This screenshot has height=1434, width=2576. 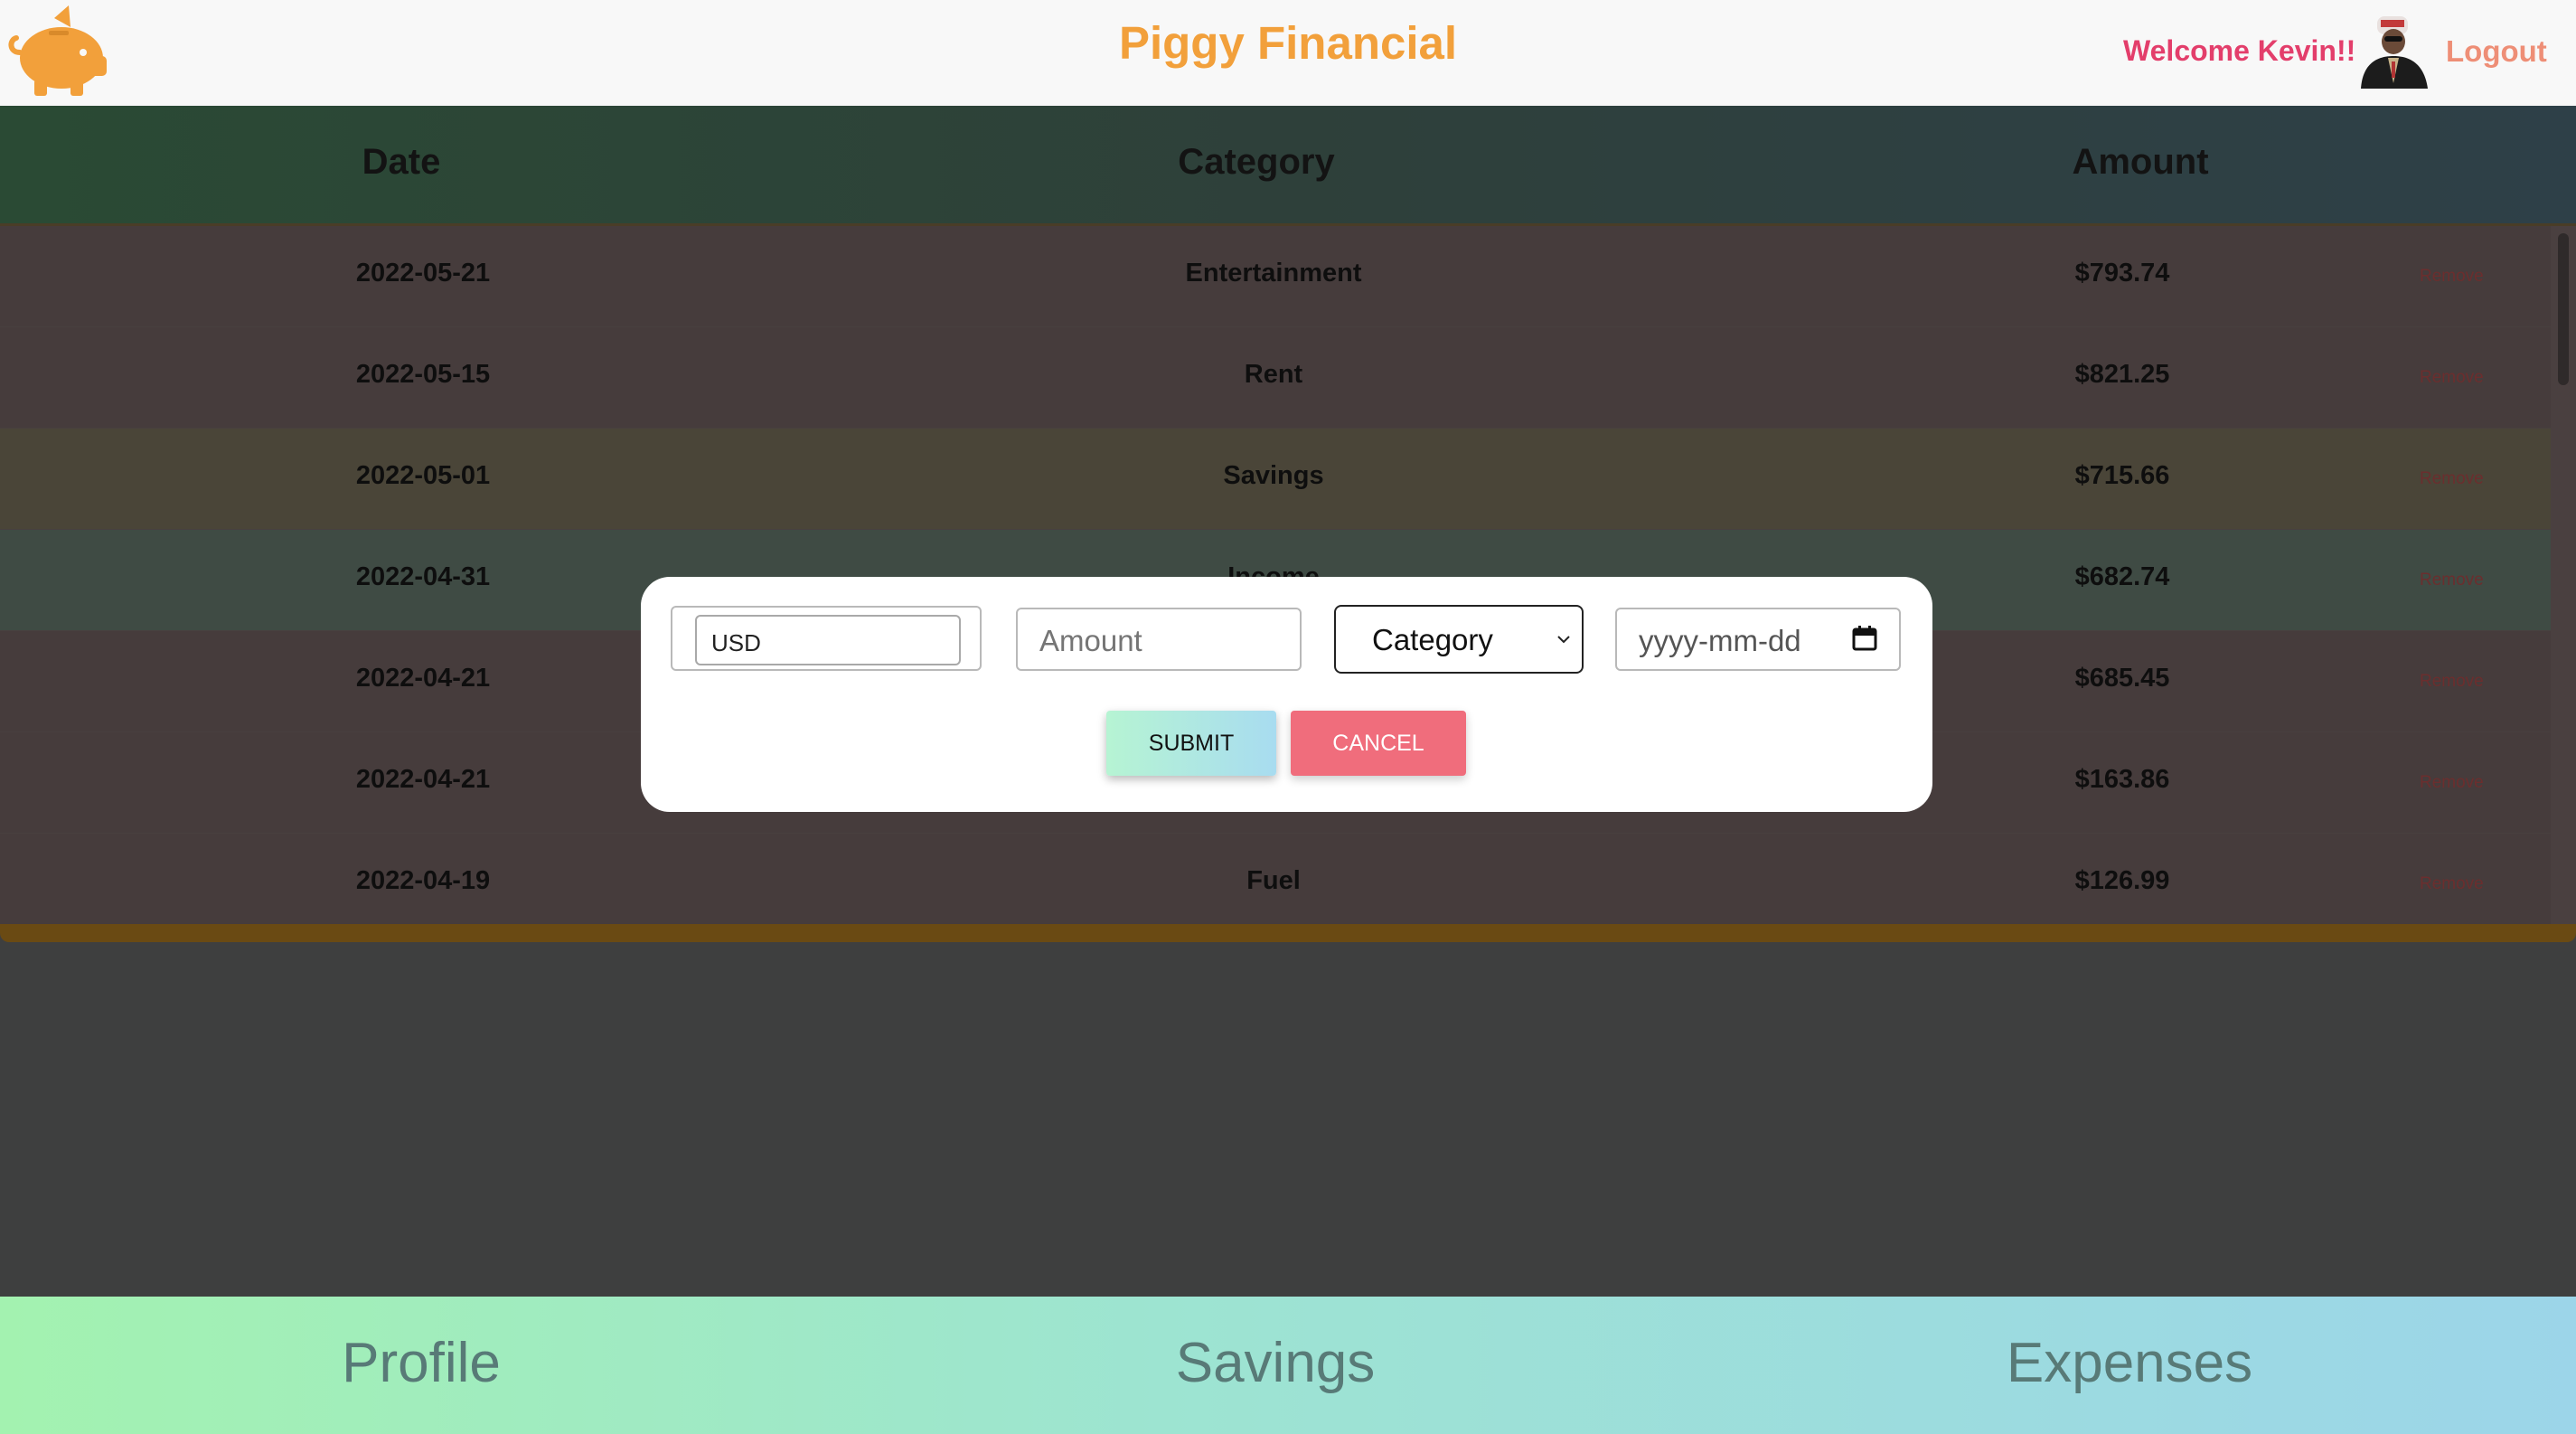 What do you see at coordinates (1288, 53) in the screenshot?
I see `top-header: Piggy Financial Welcome Kevin!! Logout` at bounding box center [1288, 53].